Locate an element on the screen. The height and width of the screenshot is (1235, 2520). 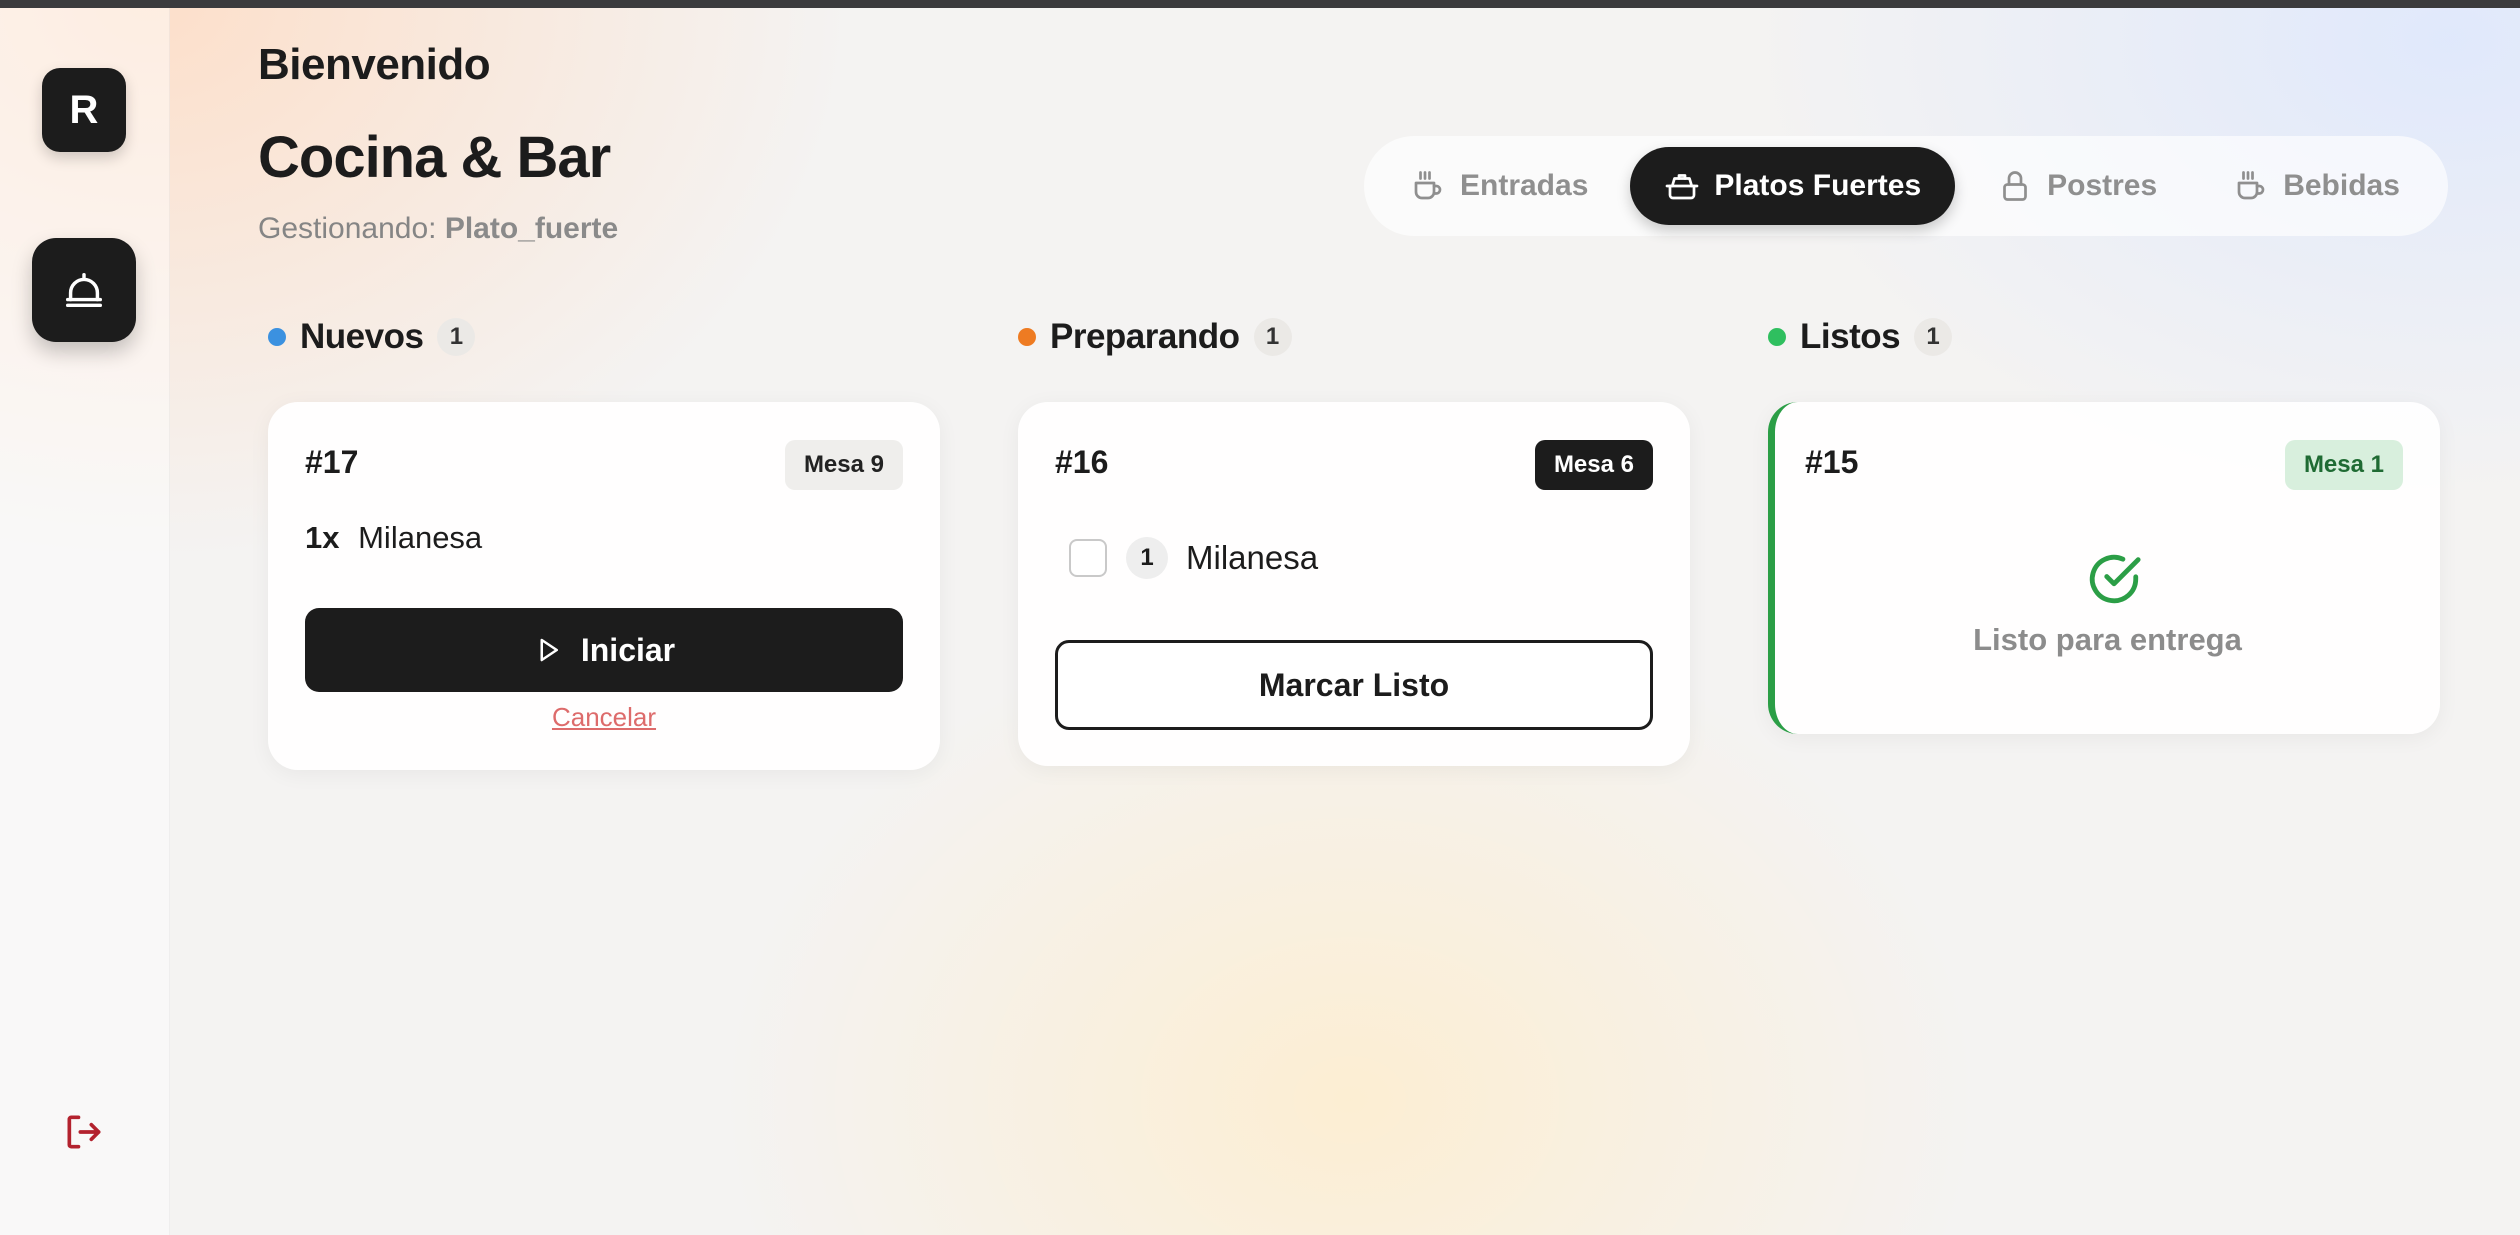
start-order-label: Iniciar is located at coordinates (628, 649).